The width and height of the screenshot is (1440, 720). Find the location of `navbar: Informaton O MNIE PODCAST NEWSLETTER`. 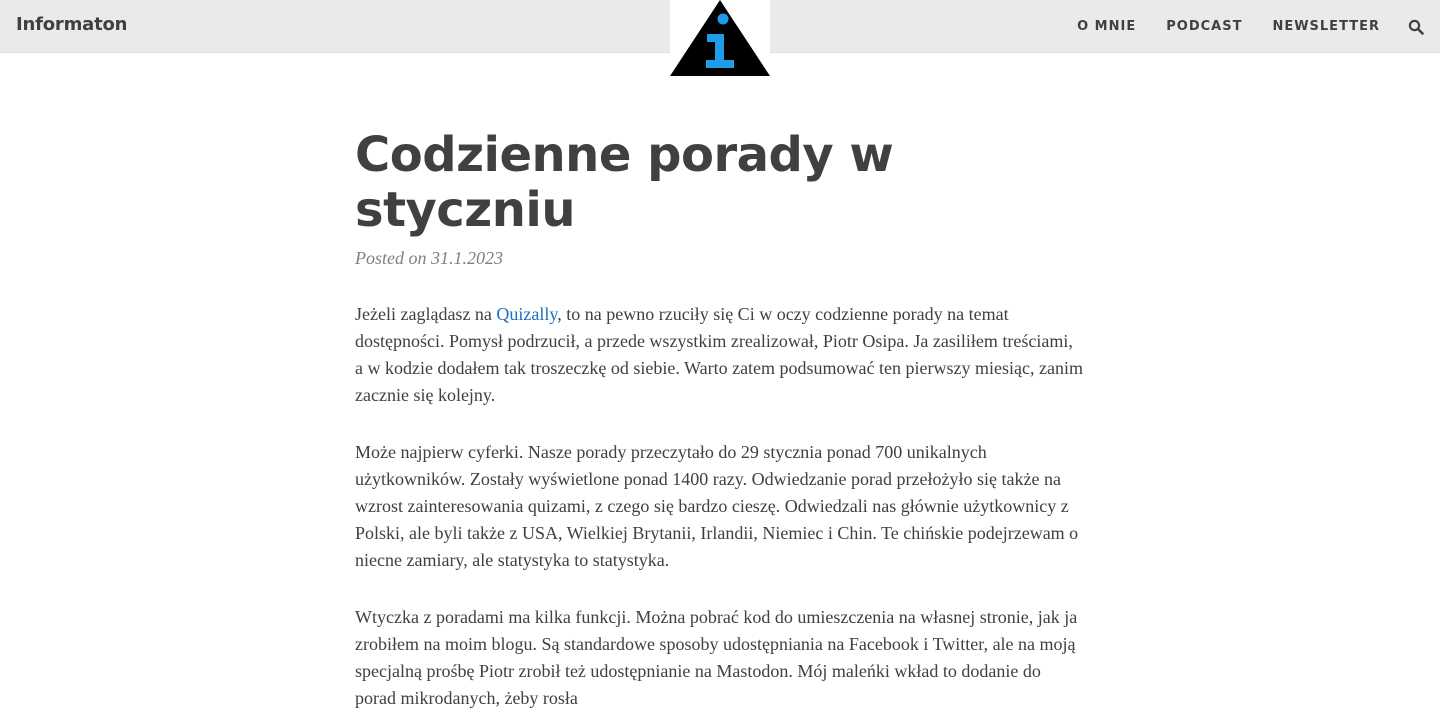

navbar: Informaton O MNIE PODCAST NEWSLETTER is located at coordinates (720, 38).